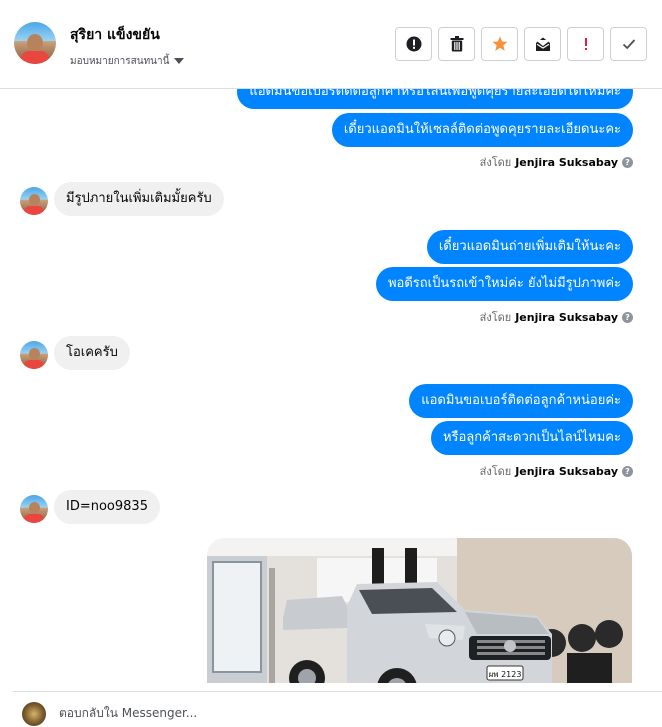 This screenshot has height=727, width=662. Describe the element at coordinates (34, 714) in the screenshot. I see `page-avatar` at that location.